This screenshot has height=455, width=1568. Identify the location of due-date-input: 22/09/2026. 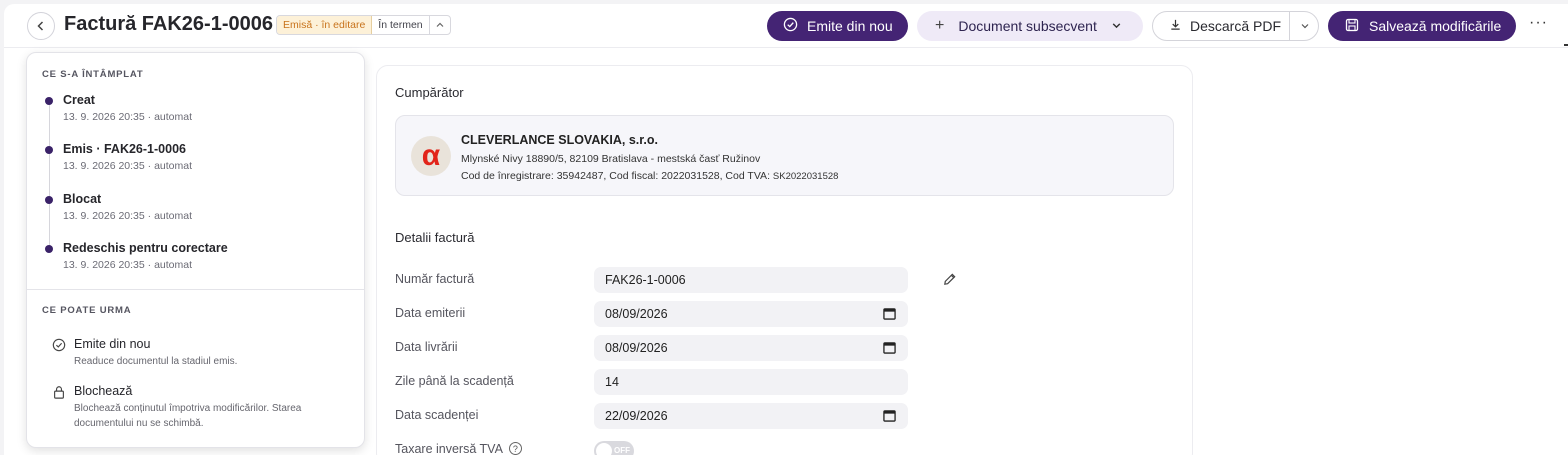
(751, 416).